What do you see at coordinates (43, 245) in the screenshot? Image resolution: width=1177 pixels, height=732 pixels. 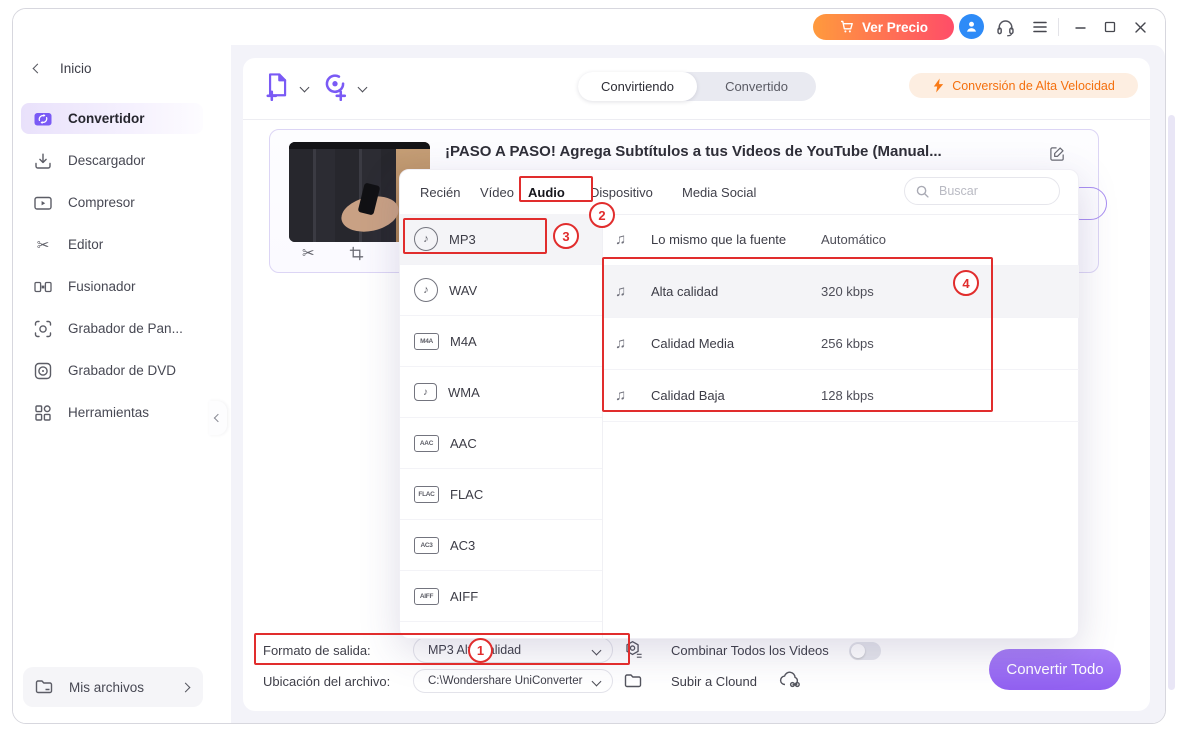 I see `scissors-icon: ✂` at bounding box center [43, 245].